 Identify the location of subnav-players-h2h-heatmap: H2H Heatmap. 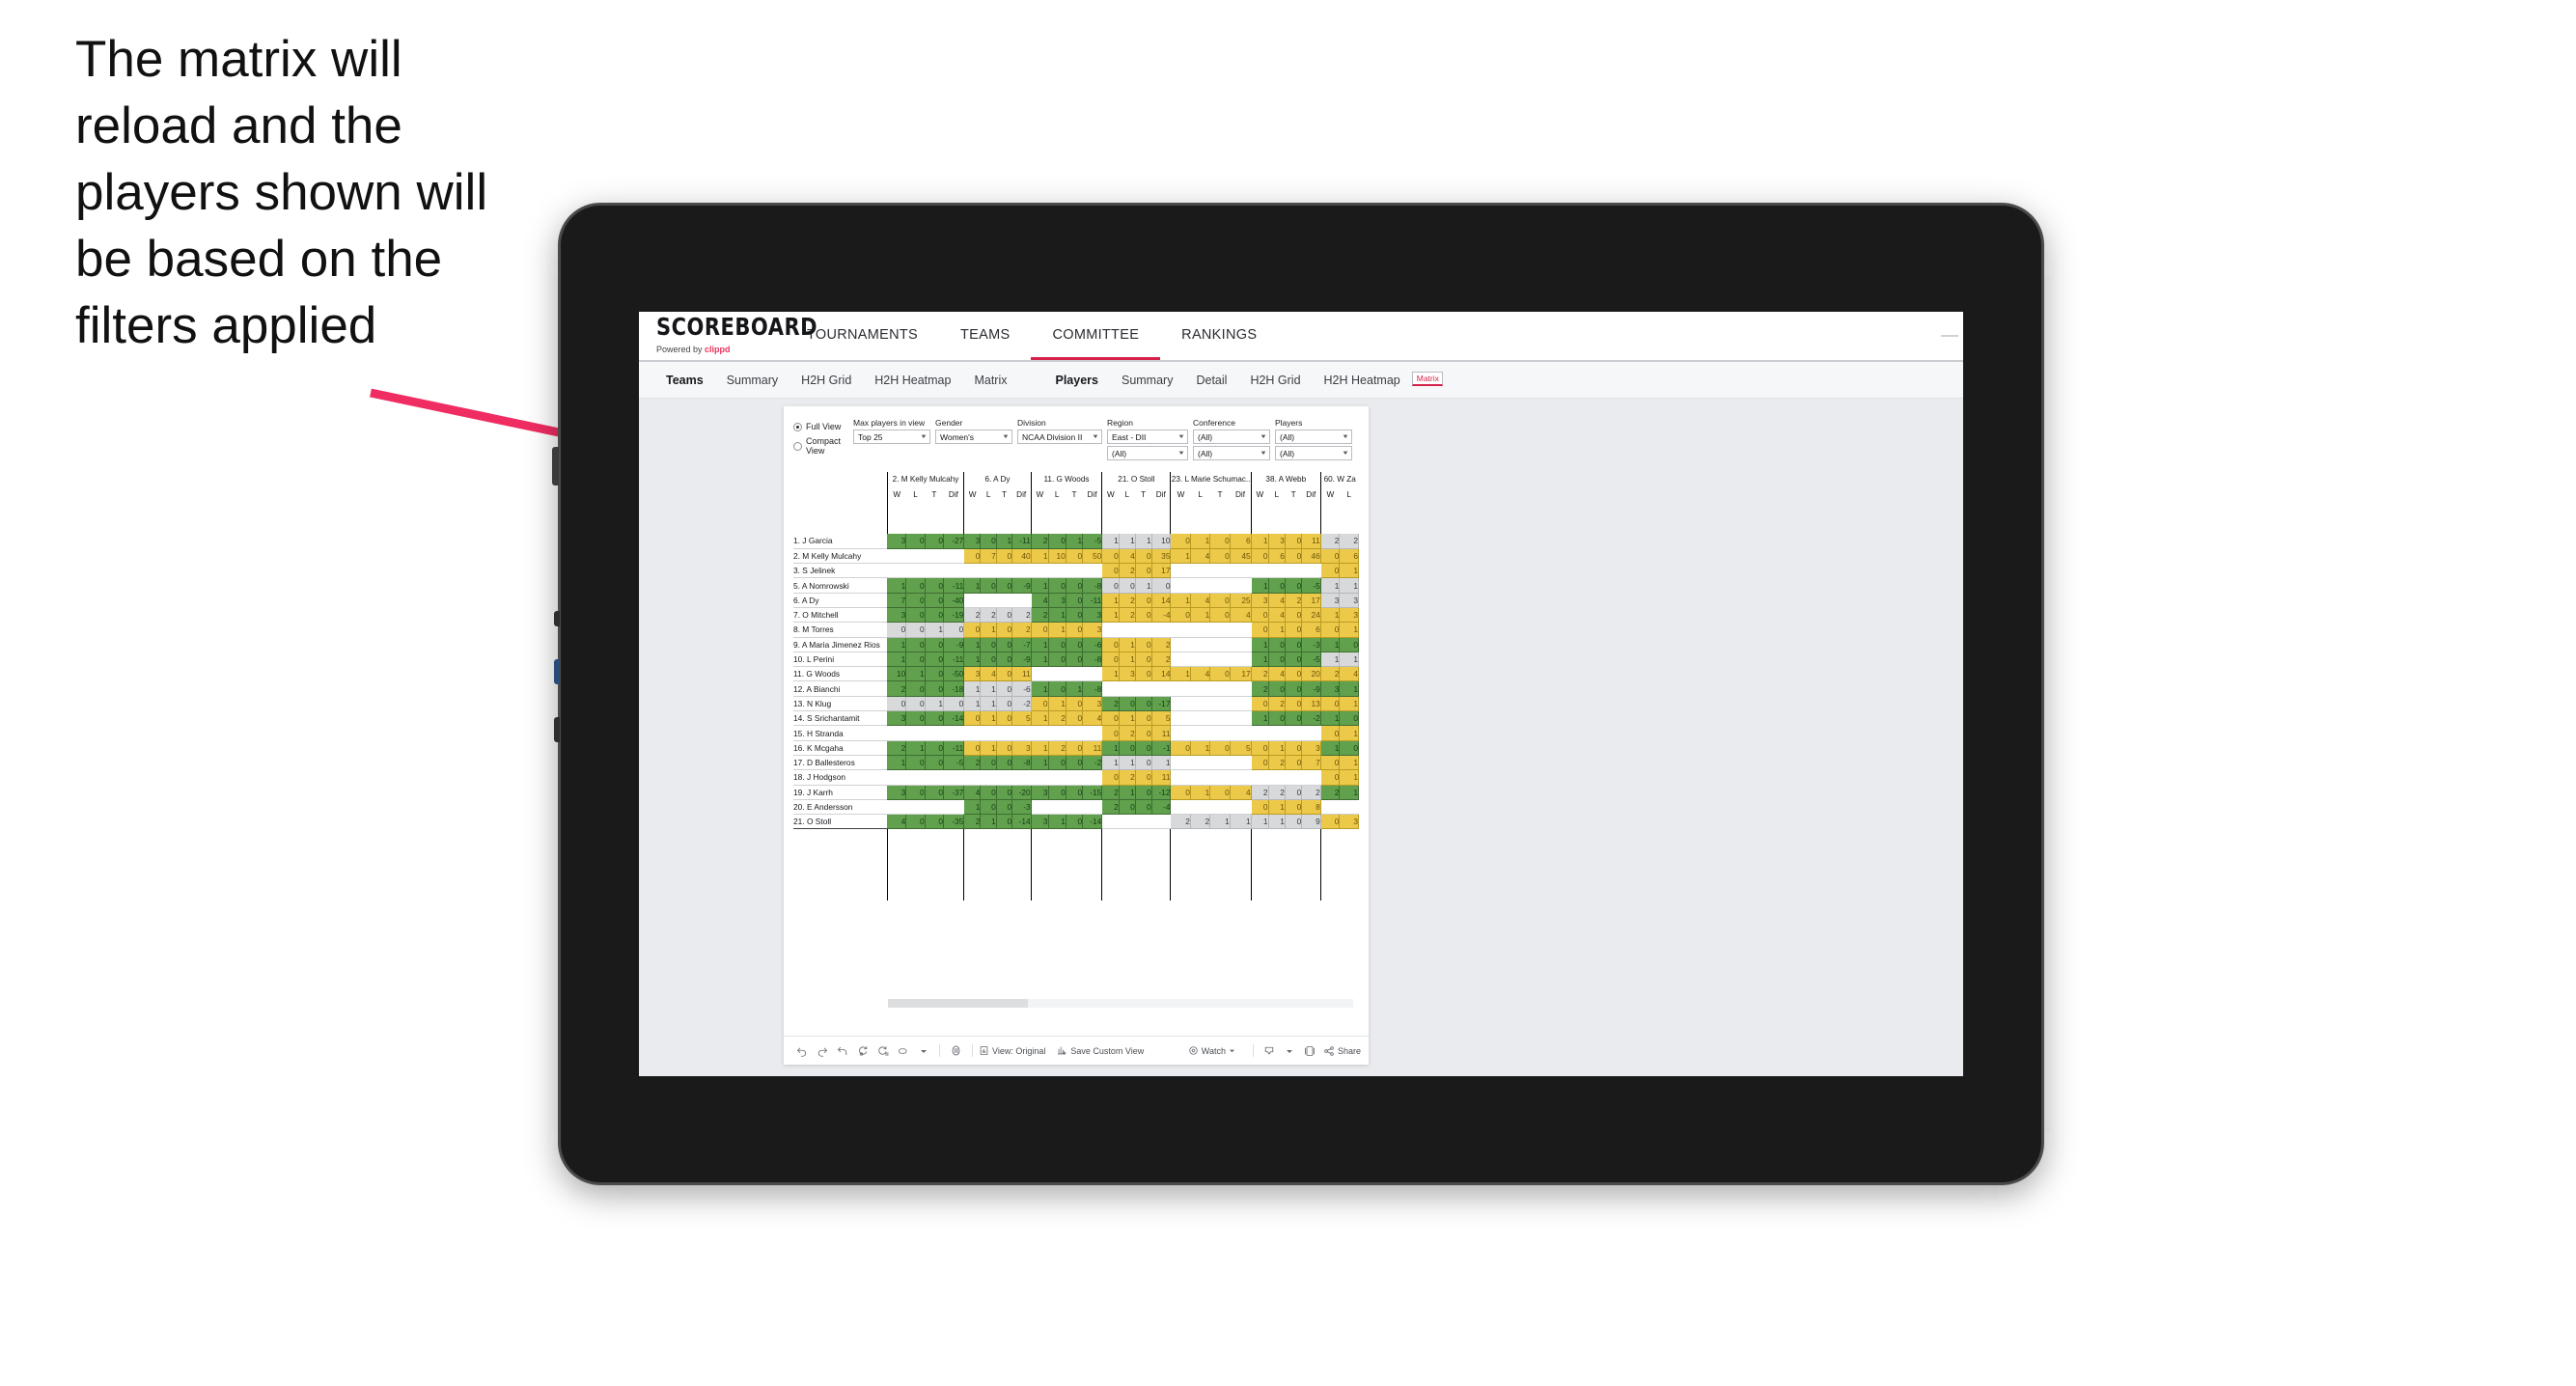
(1362, 380).